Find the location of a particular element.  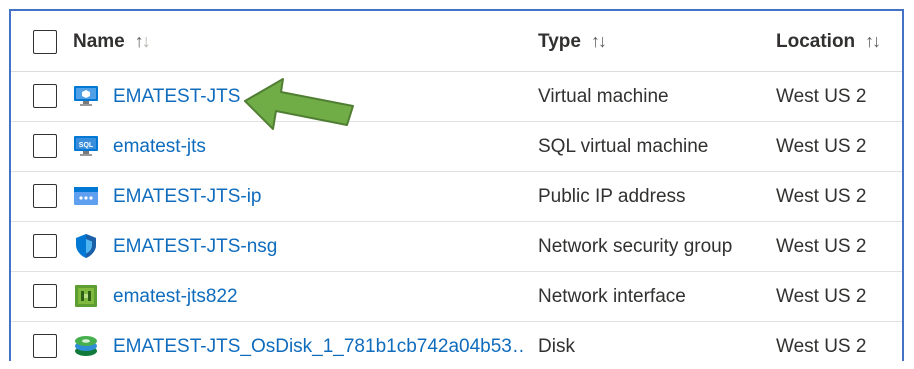

network-interface-icon is located at coordinates (86, 296).